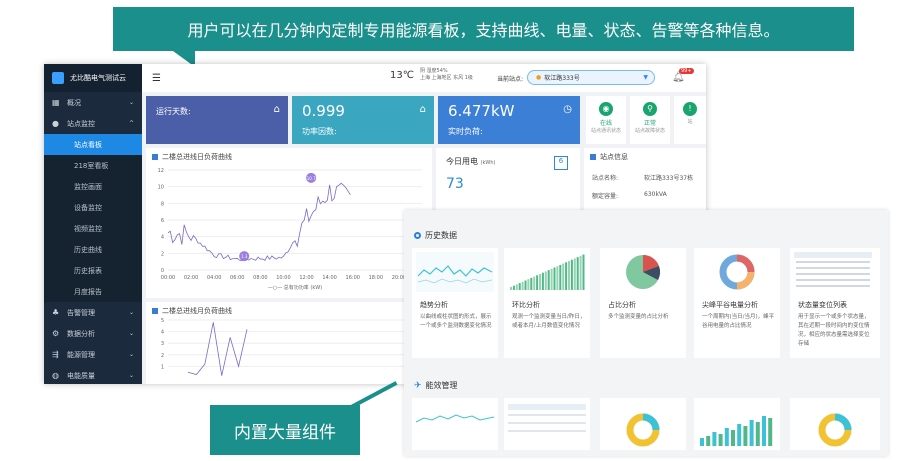  I want to click on sidebar-subitem: 站点看板, so click(93, 144).